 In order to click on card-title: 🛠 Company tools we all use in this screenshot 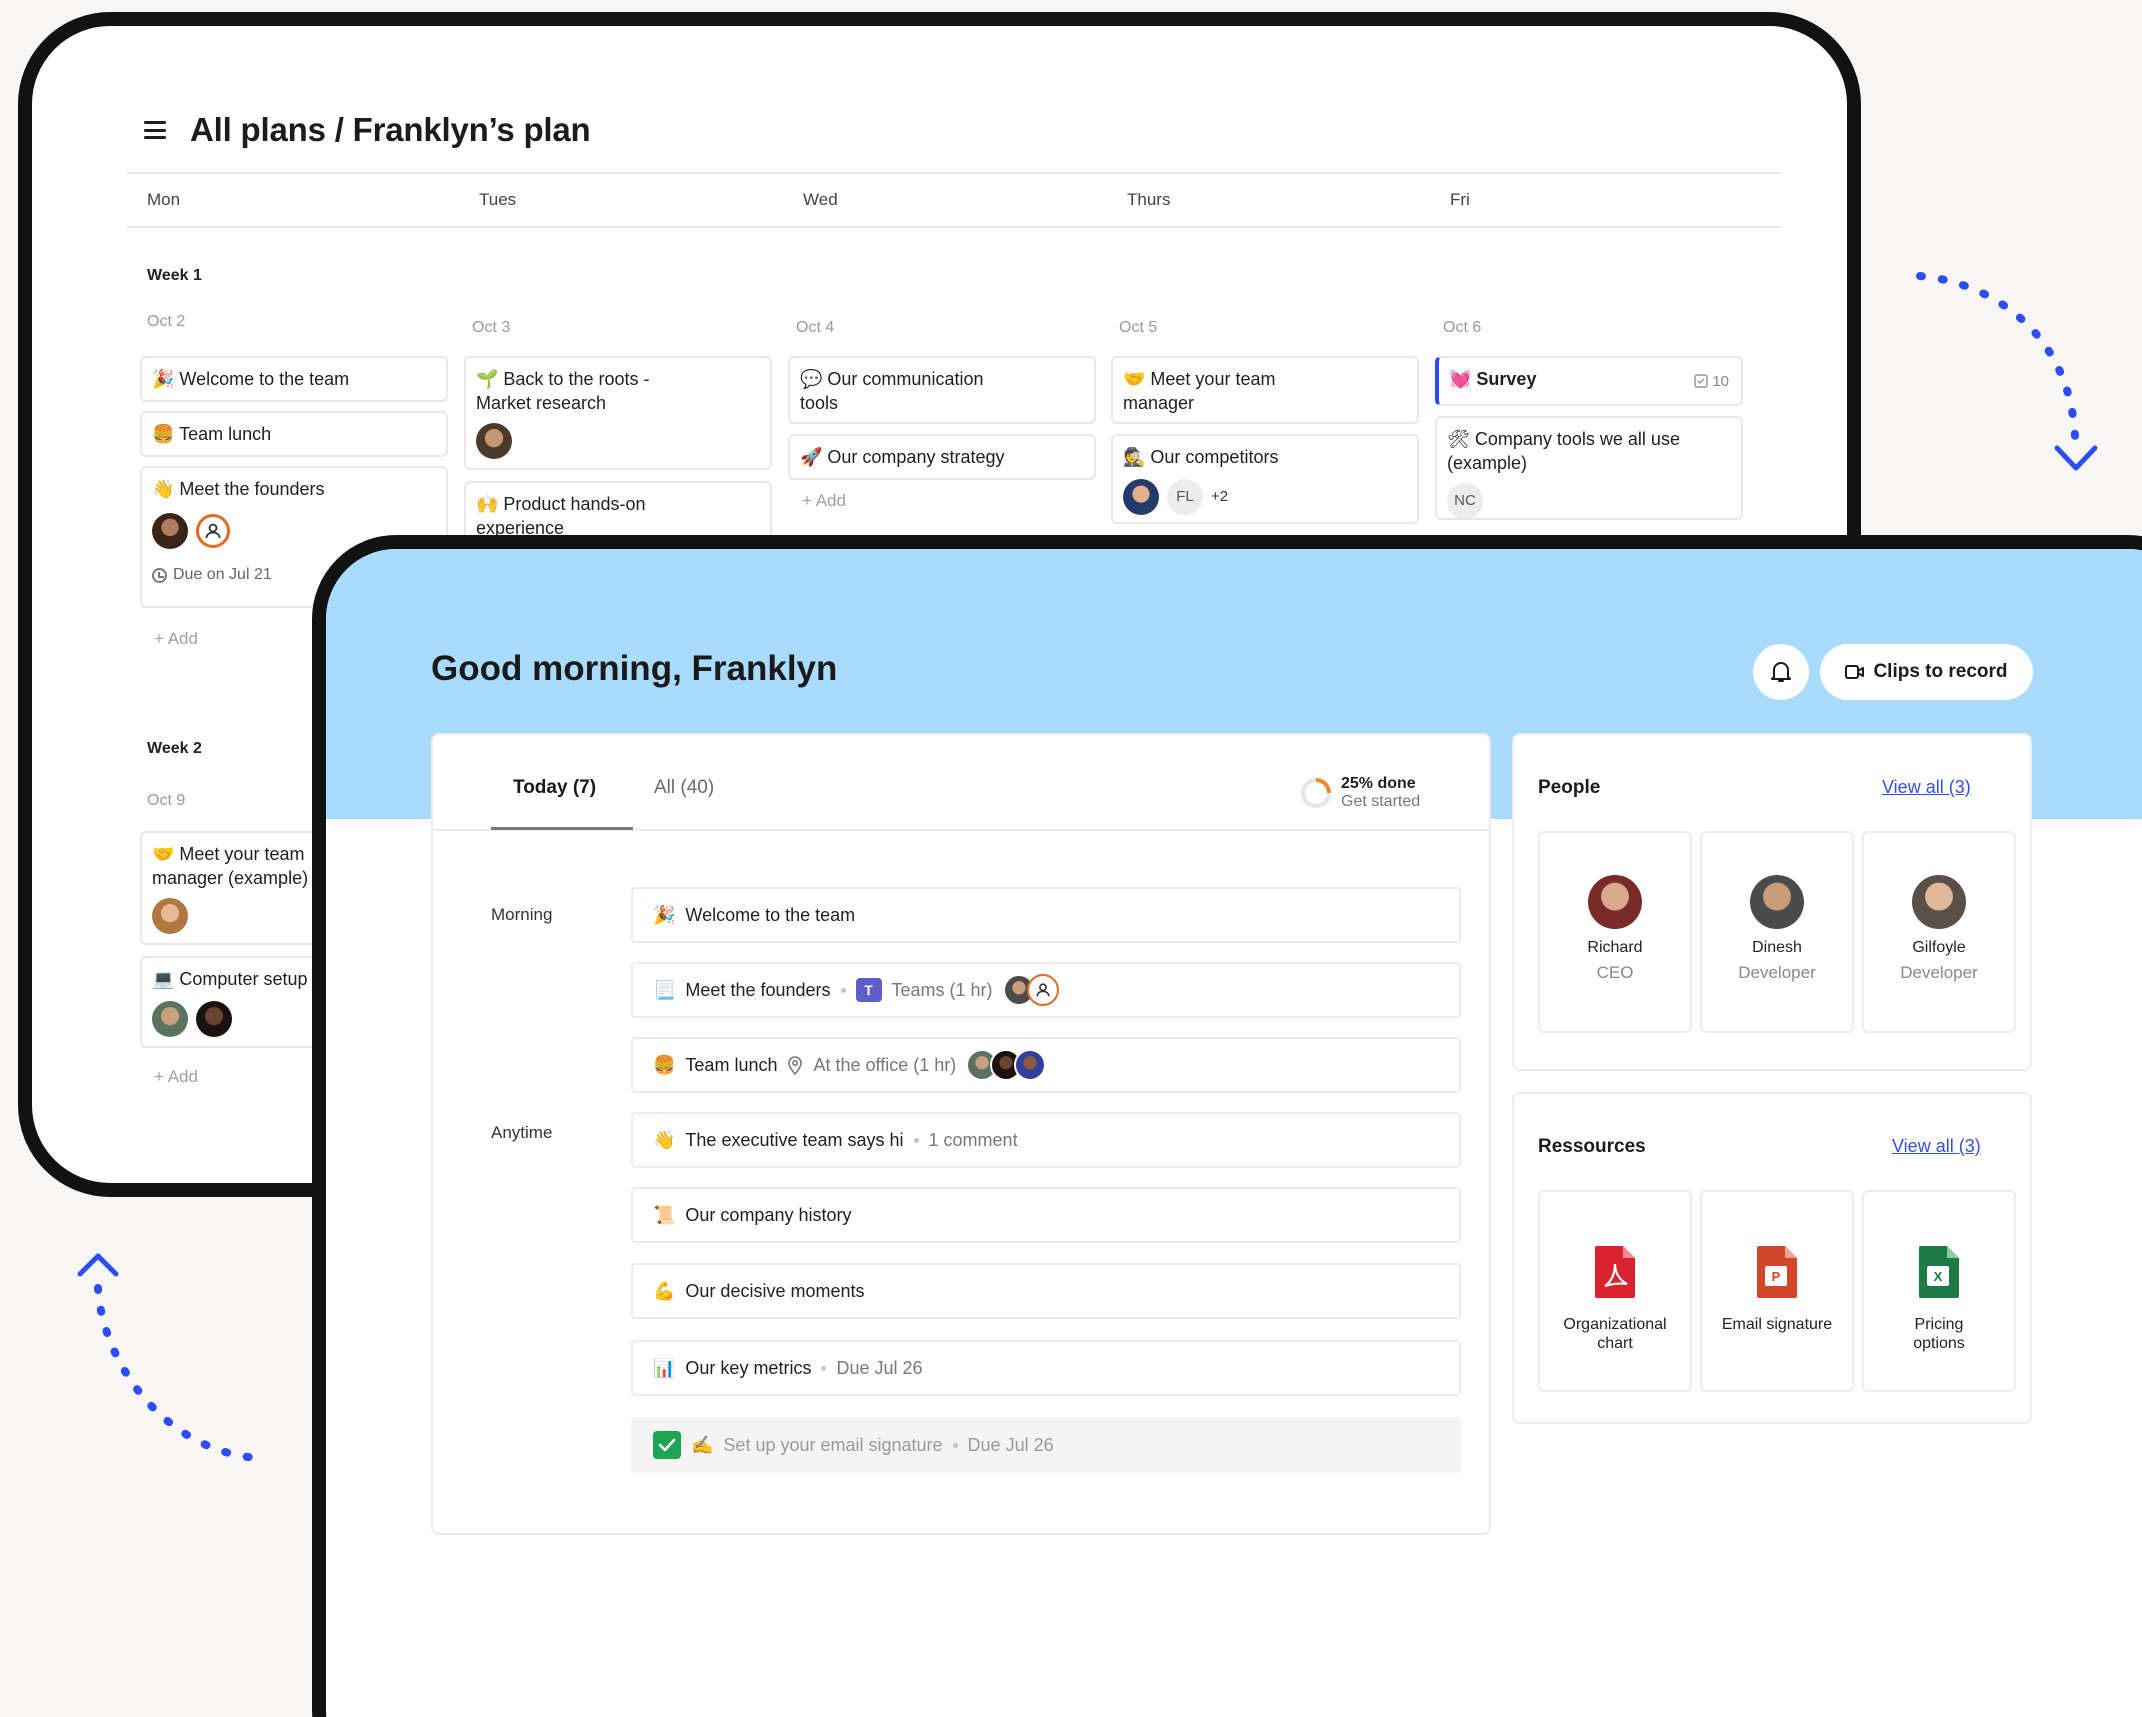, I will do `click(1563, 439)`.